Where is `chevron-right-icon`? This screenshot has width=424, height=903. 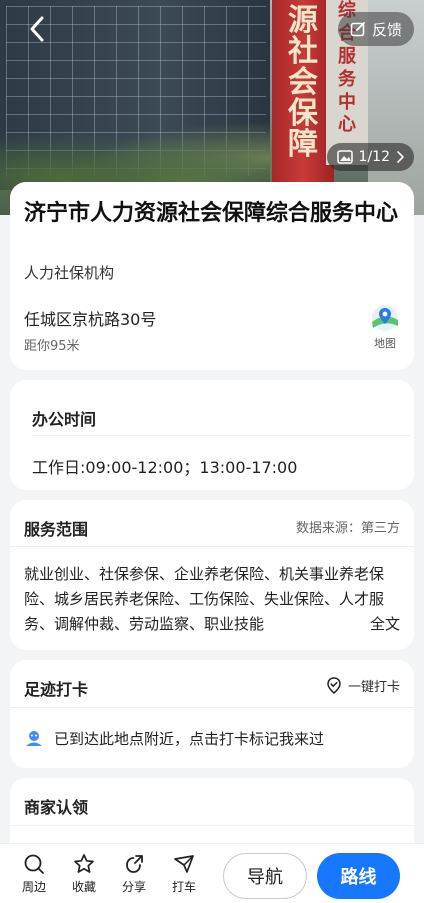 chevron-right-icon is located at coordinates (400, 157).